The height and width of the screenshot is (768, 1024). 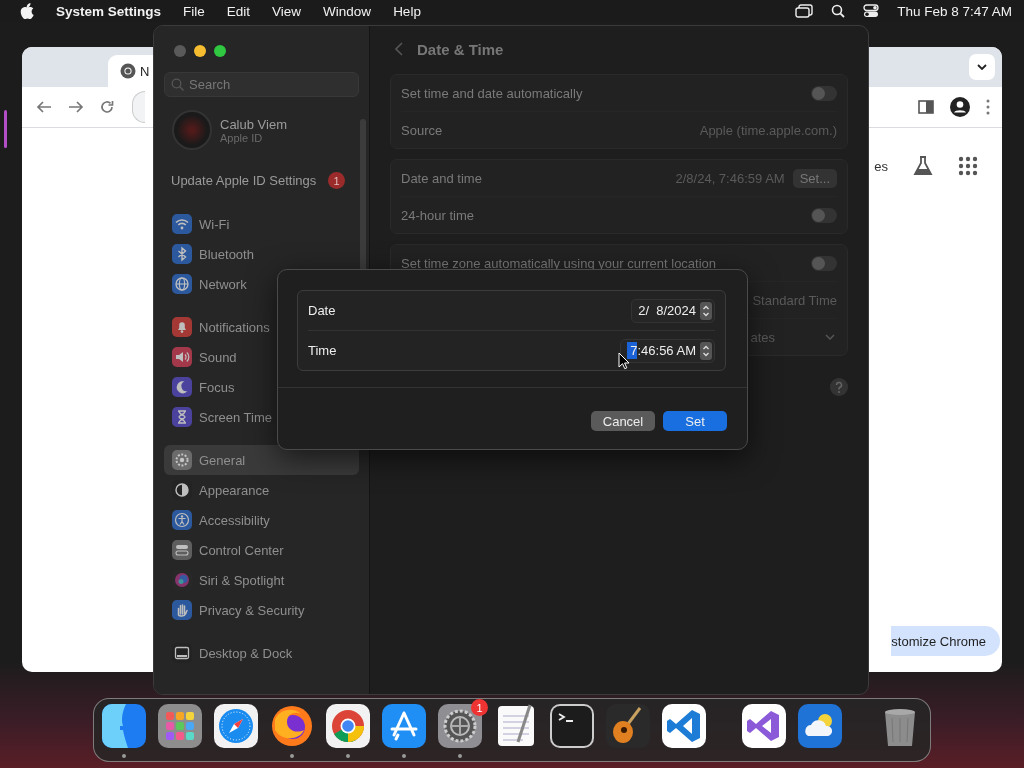 I want to click on windows-icon, so click(x=804, y=11).